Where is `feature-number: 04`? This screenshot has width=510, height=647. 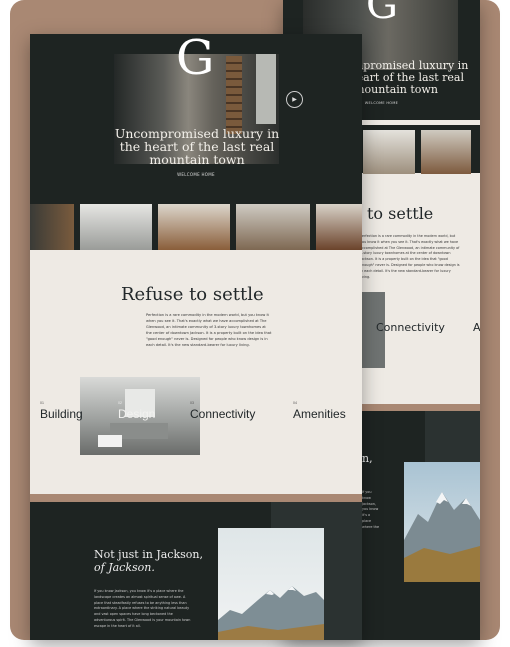
feature-number: 04 is located at coordinates (295, 403).